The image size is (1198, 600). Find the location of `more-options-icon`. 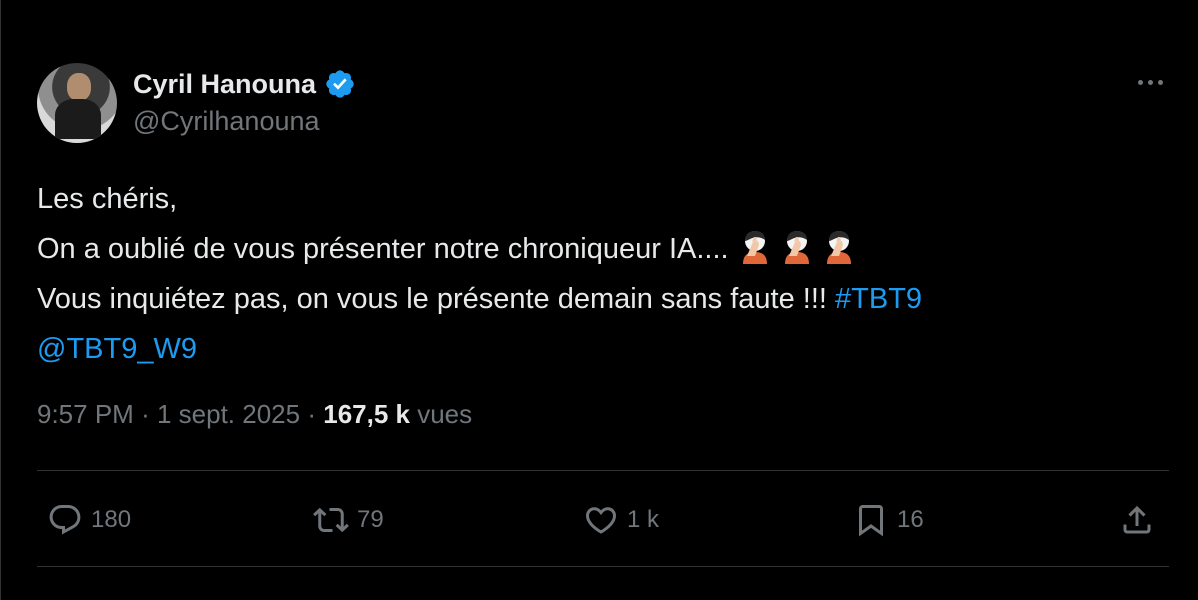

more-options-icon is located at coordinates (1150, 82).